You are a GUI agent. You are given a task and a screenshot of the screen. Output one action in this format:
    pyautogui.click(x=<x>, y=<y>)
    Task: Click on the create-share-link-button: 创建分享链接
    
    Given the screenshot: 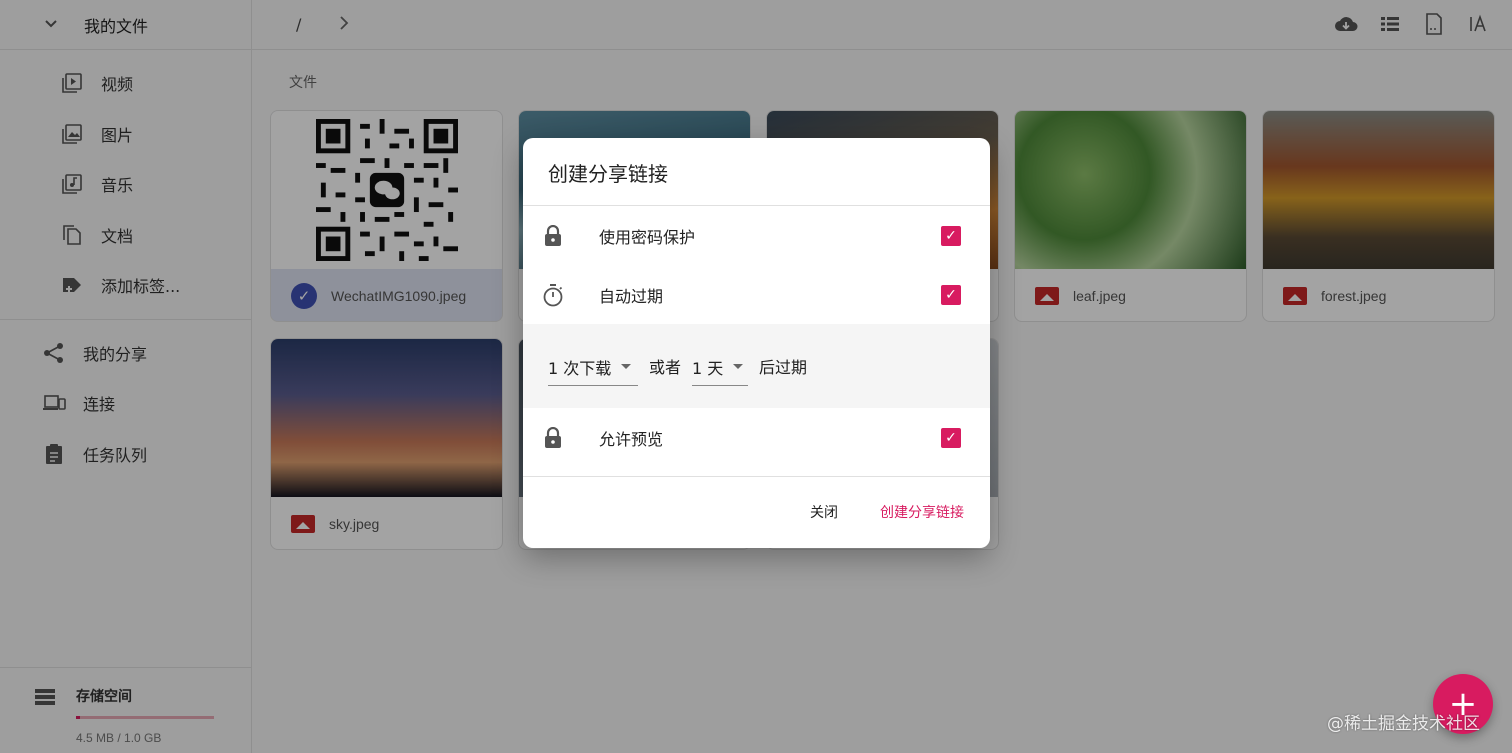 What is the action you would take?
    pyautogui.click(x=922, y=512)
    